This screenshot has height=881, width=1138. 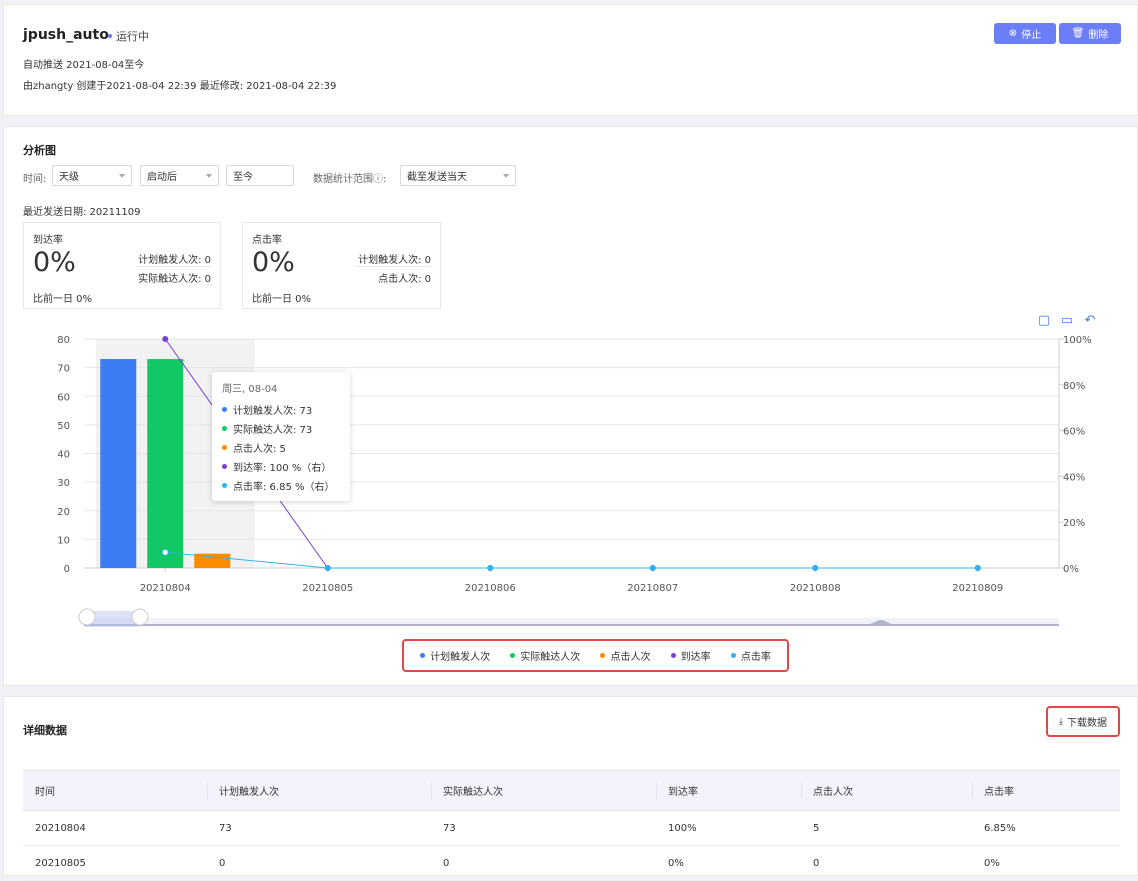 I want to click on tooltip-row: 点击人次: 5, so click(x=281, y=447).